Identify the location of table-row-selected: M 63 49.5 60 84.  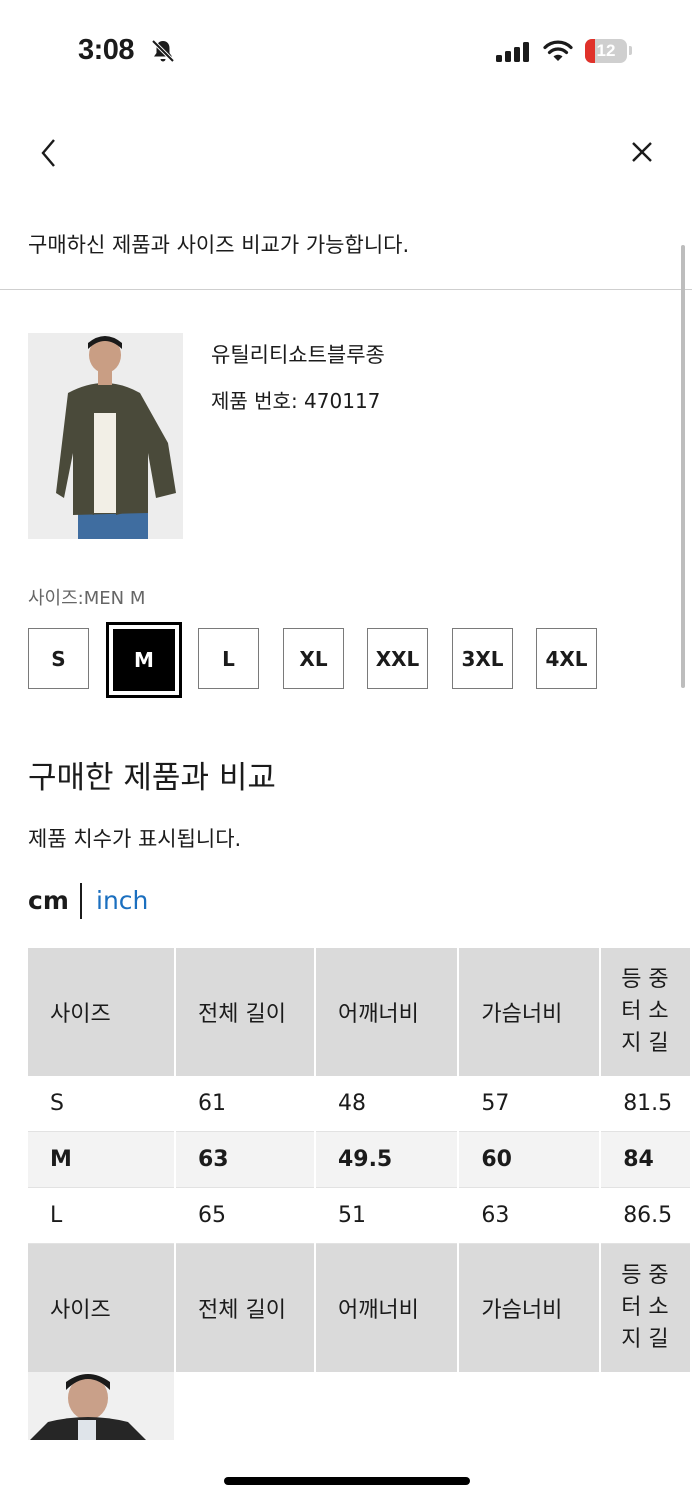
(359, 1160).